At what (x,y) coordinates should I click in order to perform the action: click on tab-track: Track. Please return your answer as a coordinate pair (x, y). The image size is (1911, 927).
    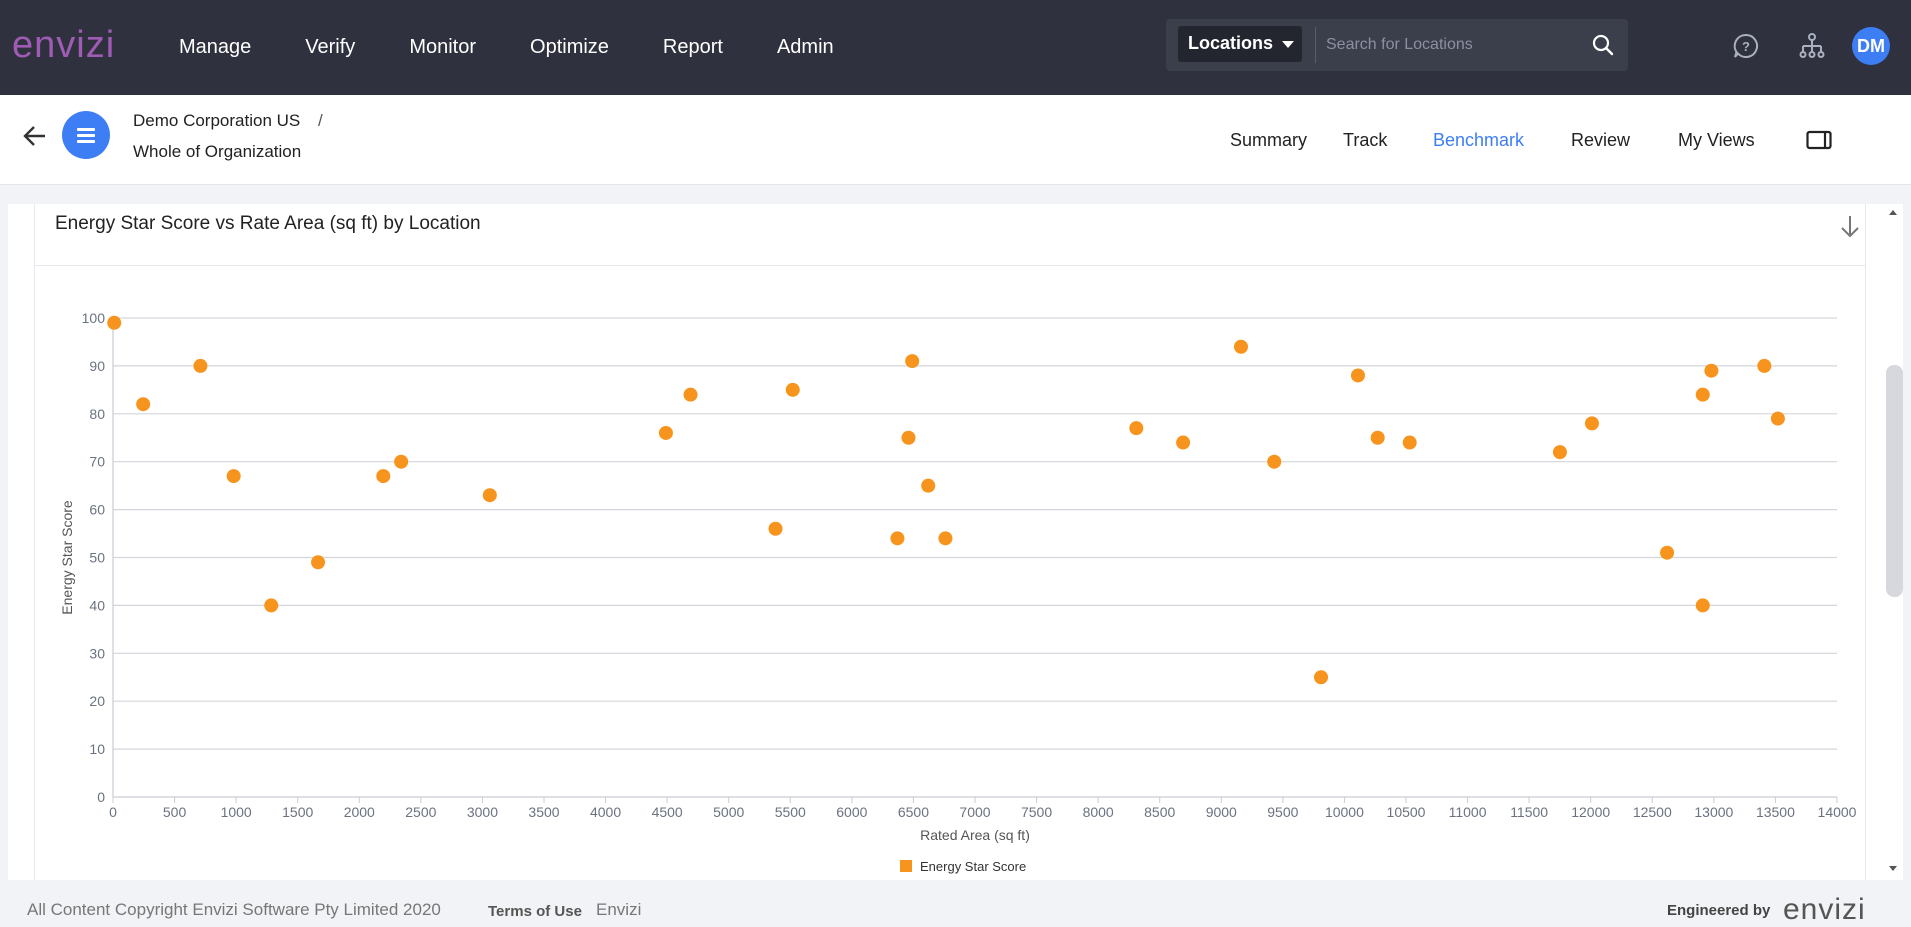
    Looking at the image, I should click on (1365, 140).